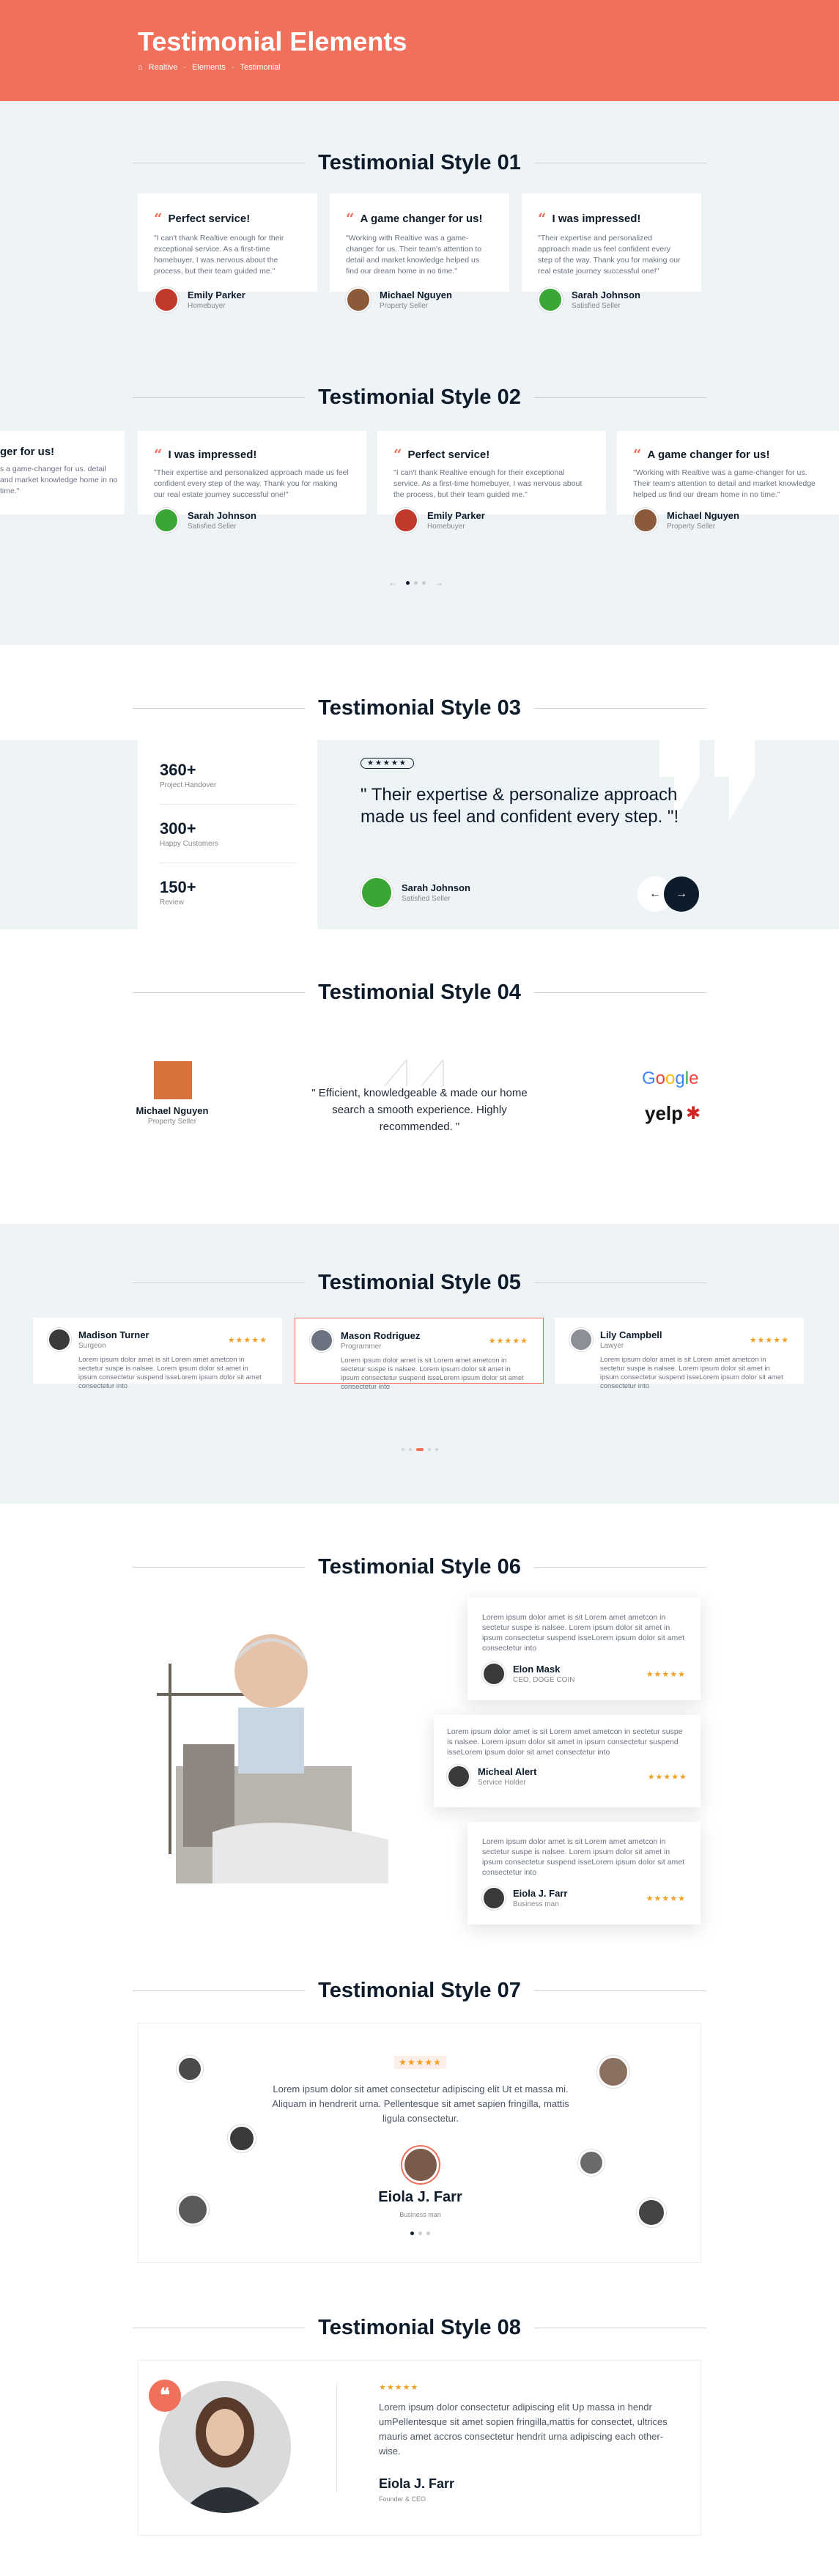  I want to click on yelp-wordmark: yelp, so click(664, 1113).